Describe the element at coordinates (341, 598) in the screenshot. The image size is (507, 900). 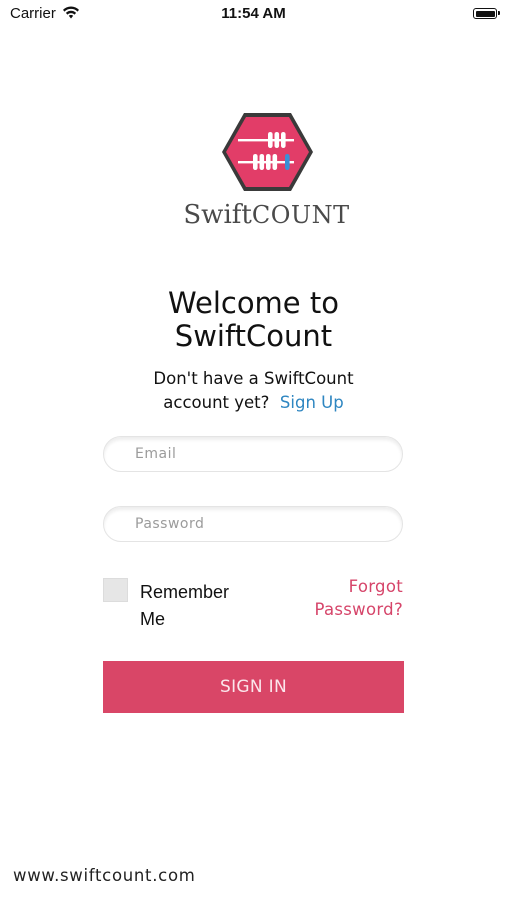
I see `forgot-password-link: Forgot Password?` at that location.